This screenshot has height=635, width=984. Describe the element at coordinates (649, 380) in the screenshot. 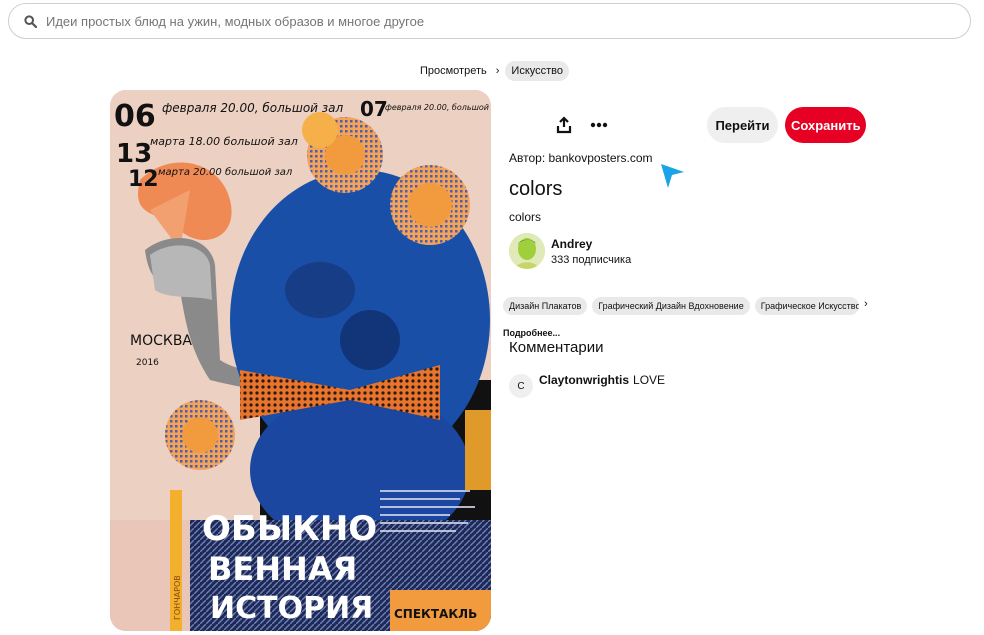

I see `comment-text: LOVE` at that location.